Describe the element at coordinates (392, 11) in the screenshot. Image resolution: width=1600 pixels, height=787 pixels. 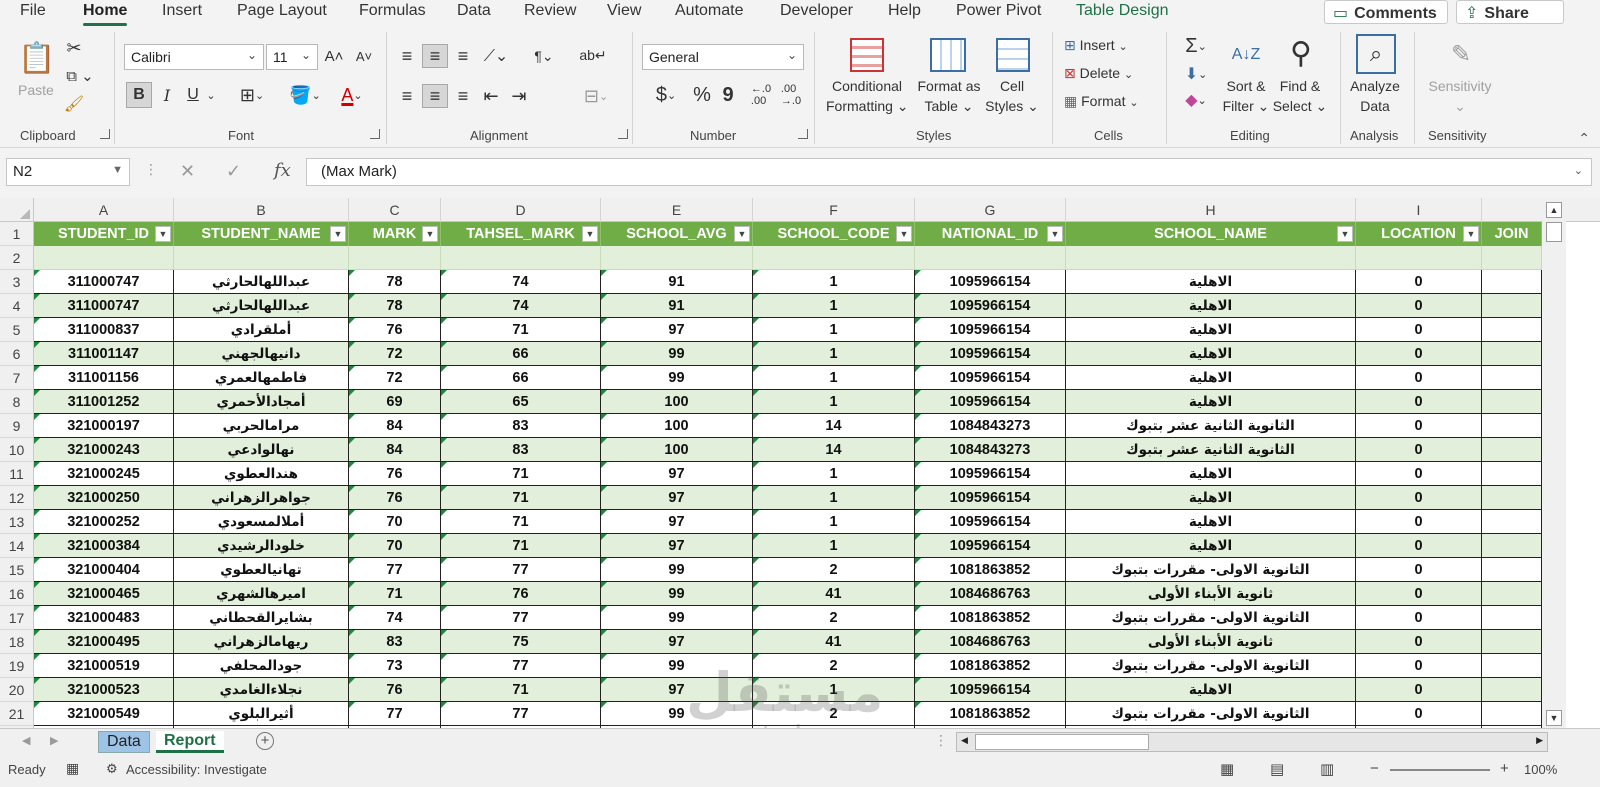
I see `menu-formulas: Formulas` at that location.